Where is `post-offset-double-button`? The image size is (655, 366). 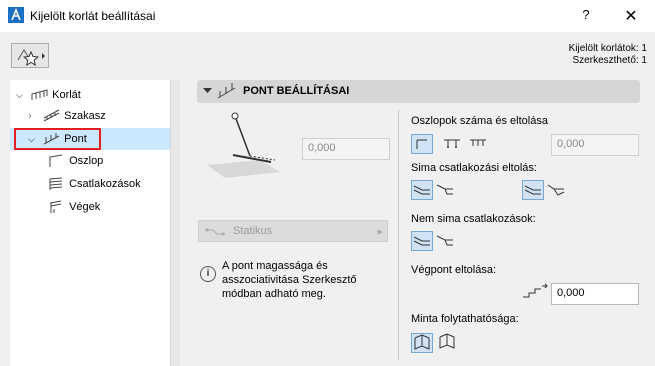 post-offset-double-button is located at coordinates (452, 144).